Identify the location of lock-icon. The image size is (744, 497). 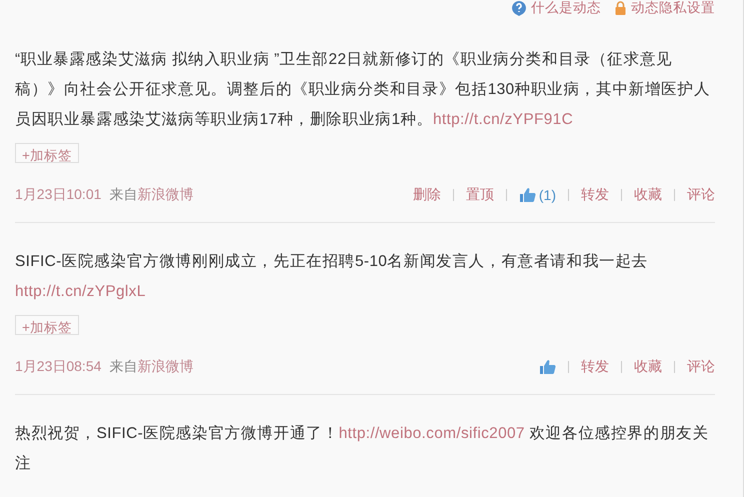
(620, 8).